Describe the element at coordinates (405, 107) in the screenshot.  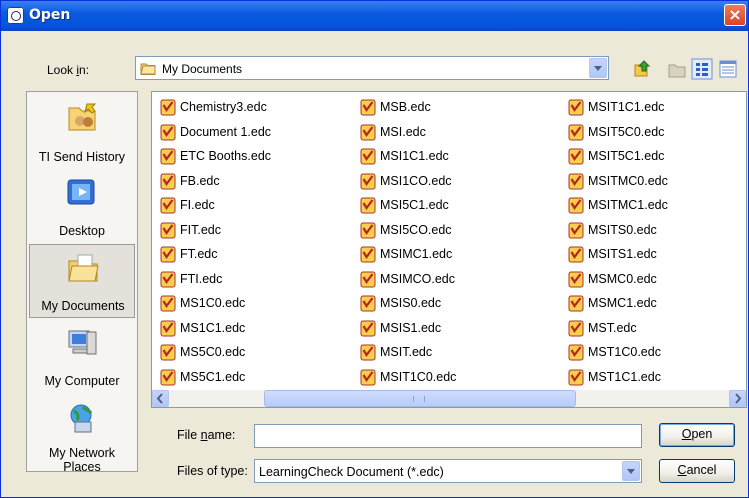
I see `file-name: MSB.edc` at that location.